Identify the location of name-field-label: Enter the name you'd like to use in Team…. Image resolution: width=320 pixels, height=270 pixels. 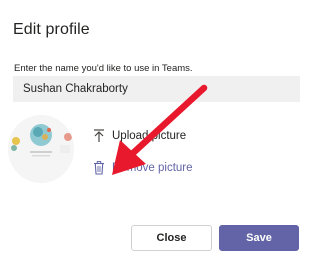
(103, 68).